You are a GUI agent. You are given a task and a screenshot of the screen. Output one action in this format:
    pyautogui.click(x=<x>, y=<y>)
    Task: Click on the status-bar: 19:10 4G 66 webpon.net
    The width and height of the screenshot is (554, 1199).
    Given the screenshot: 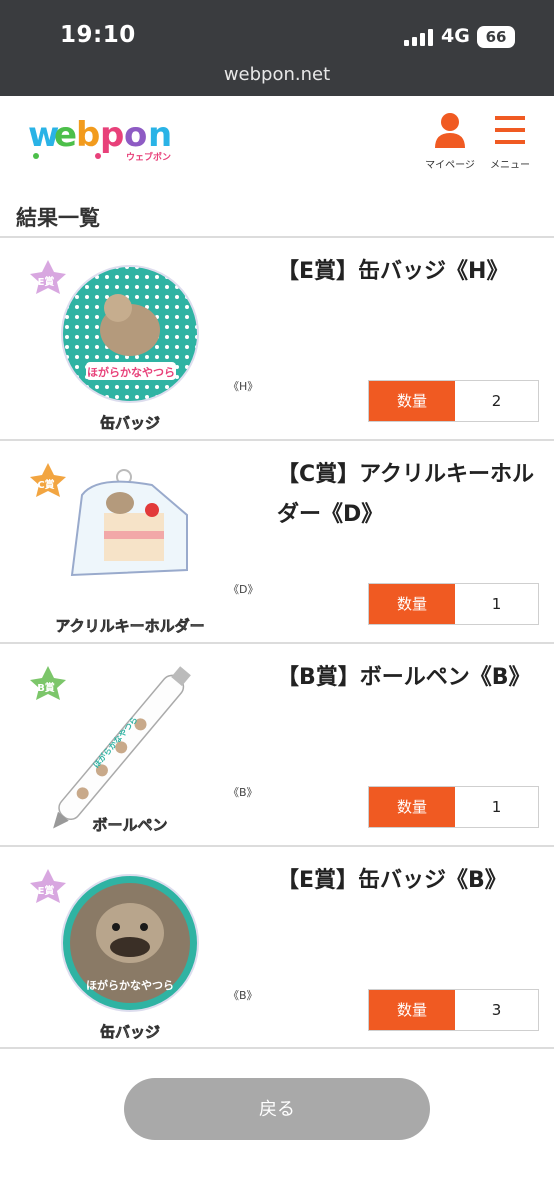 What is the action you would take?
    pyautogui.click(x=277, y=48)
    